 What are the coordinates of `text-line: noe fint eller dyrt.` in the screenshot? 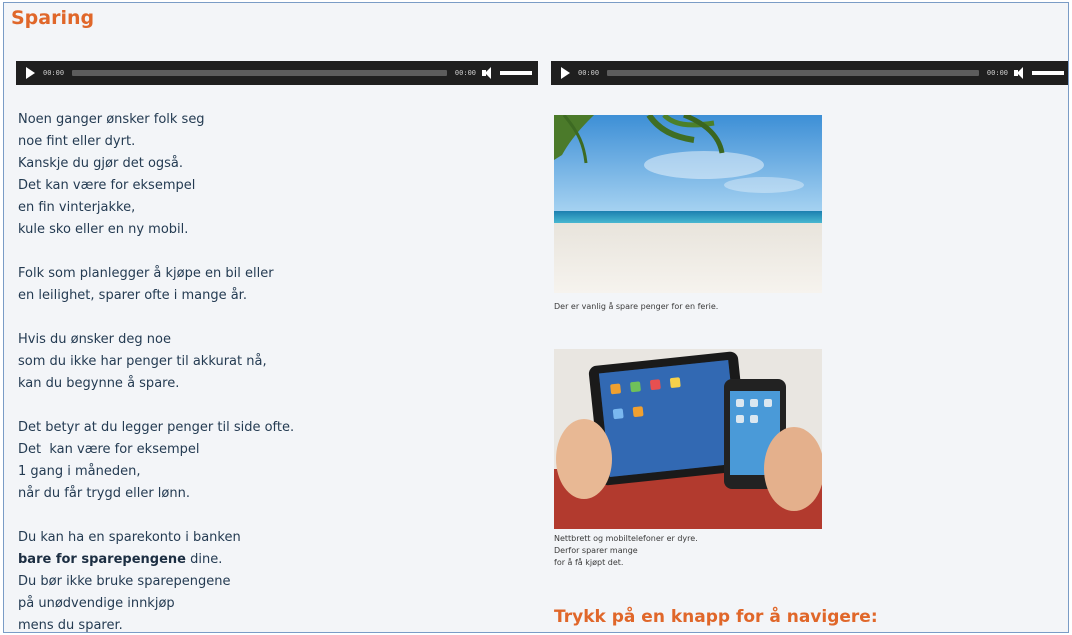 It's located at (77, 141).